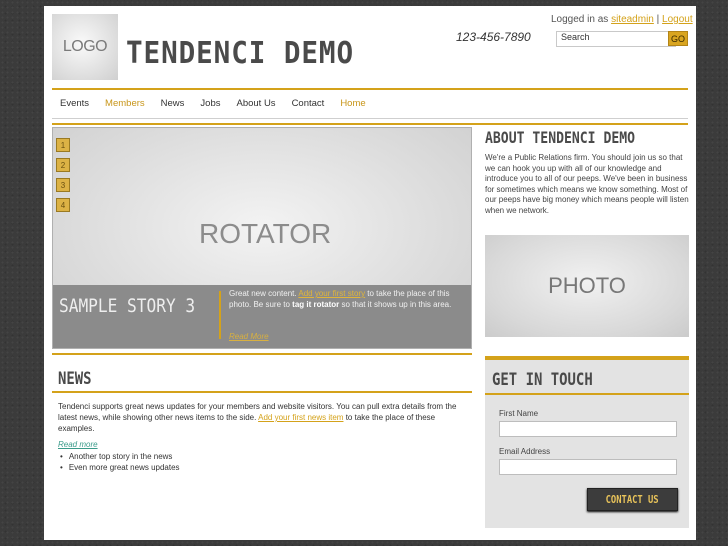 The image size is (728, 546). Describe the element at coordinates (249, 336) in the screenshot. I see `story-read-more-link: Read More` at that location.